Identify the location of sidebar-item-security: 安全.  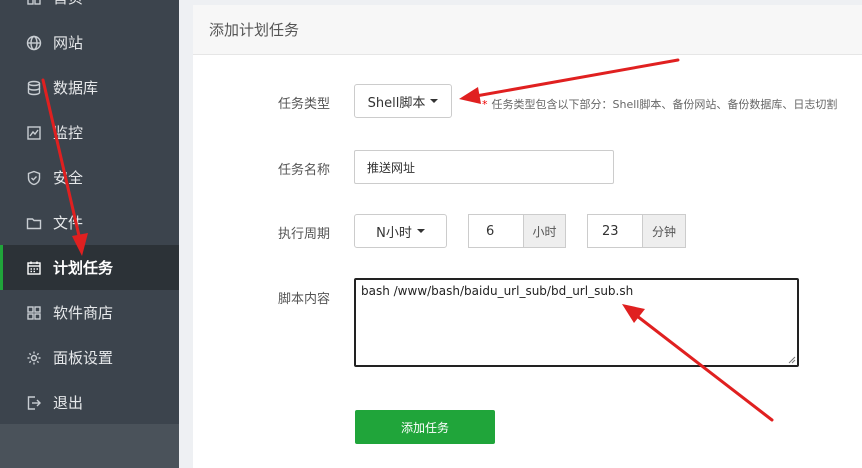
(89, 177).